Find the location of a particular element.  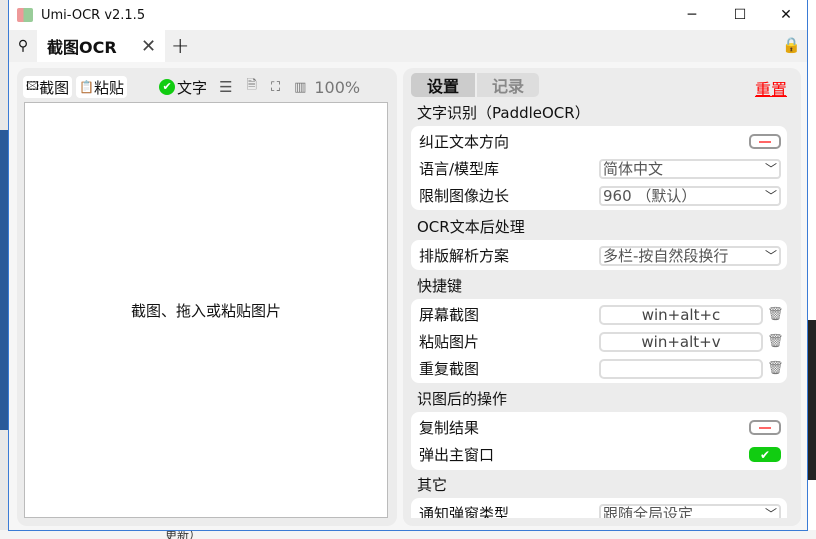

section-title-post: OCR文本后处理 is located at coordinates (471, 227).